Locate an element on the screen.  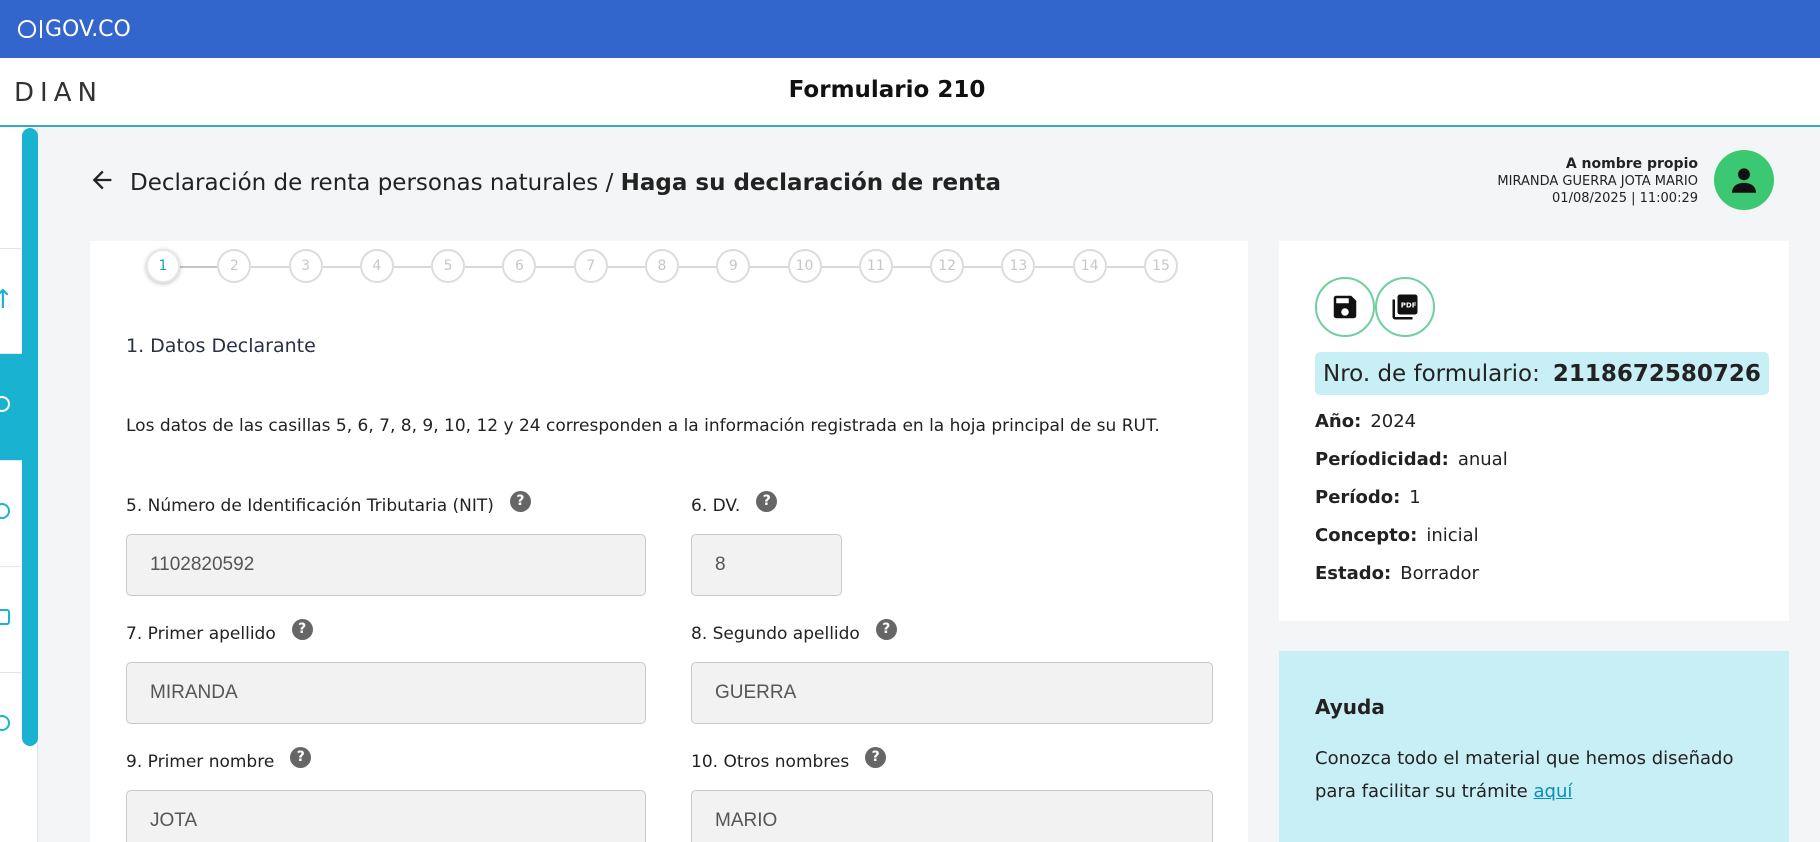
pdf-button: PDF is located at coordinates (1405, 307).